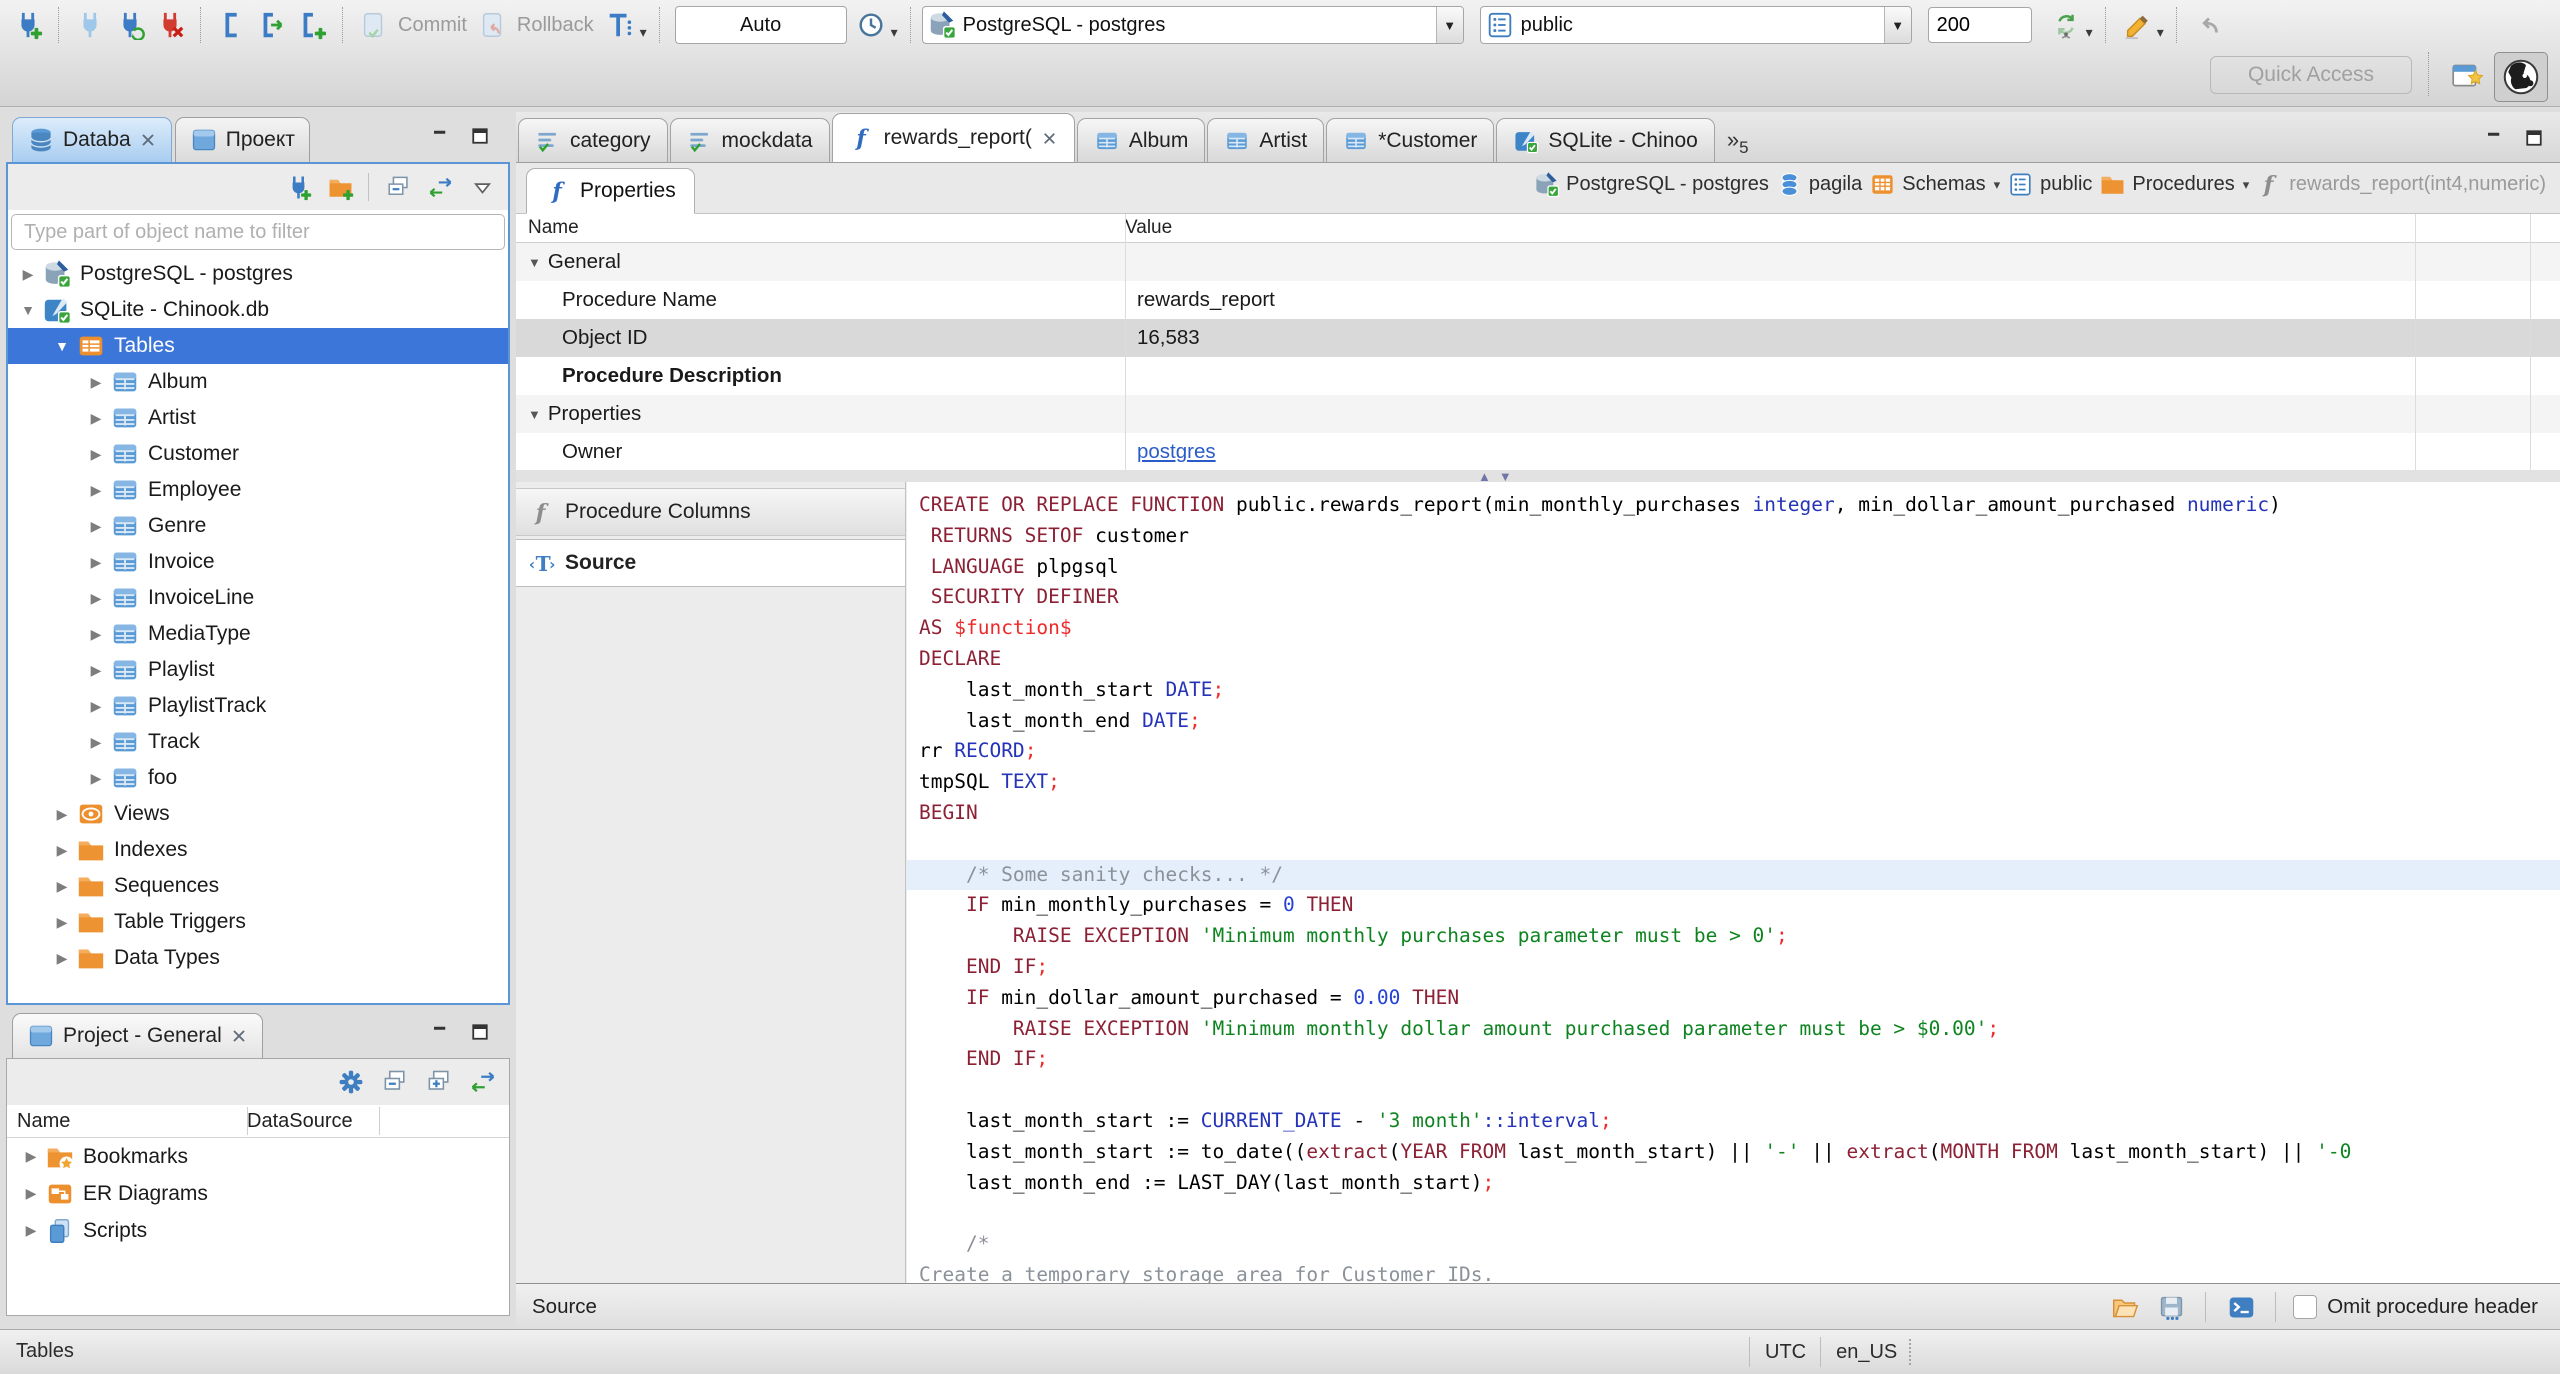 The height and width of the screenshot is (1374, 2560). Describe the element at coordinates (340, 187) in the screenshot. I see `nav-new-folder-button` at that location.